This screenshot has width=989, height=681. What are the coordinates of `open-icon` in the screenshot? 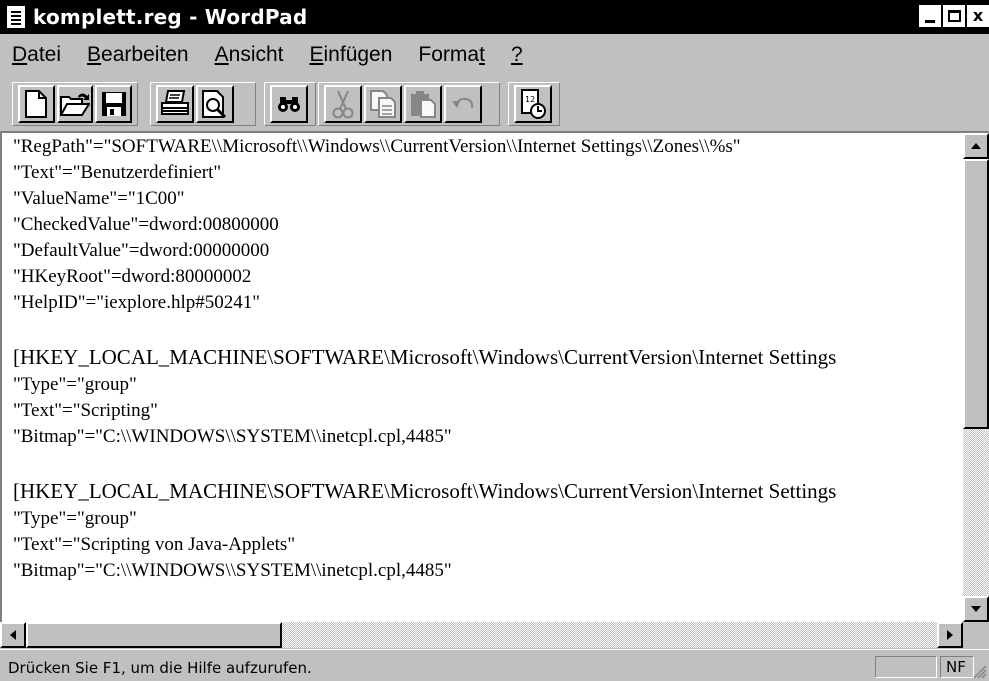 It's located at (75, 104).